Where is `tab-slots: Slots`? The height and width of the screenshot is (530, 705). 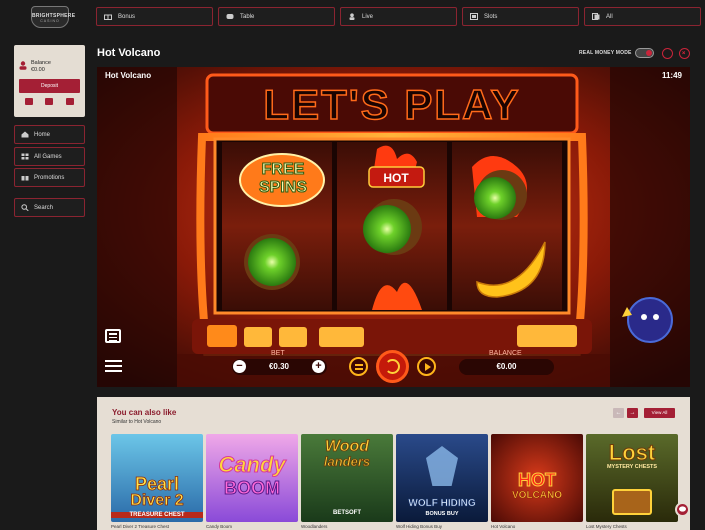
tab-slots: Slots is located at coordinates (520, 16).